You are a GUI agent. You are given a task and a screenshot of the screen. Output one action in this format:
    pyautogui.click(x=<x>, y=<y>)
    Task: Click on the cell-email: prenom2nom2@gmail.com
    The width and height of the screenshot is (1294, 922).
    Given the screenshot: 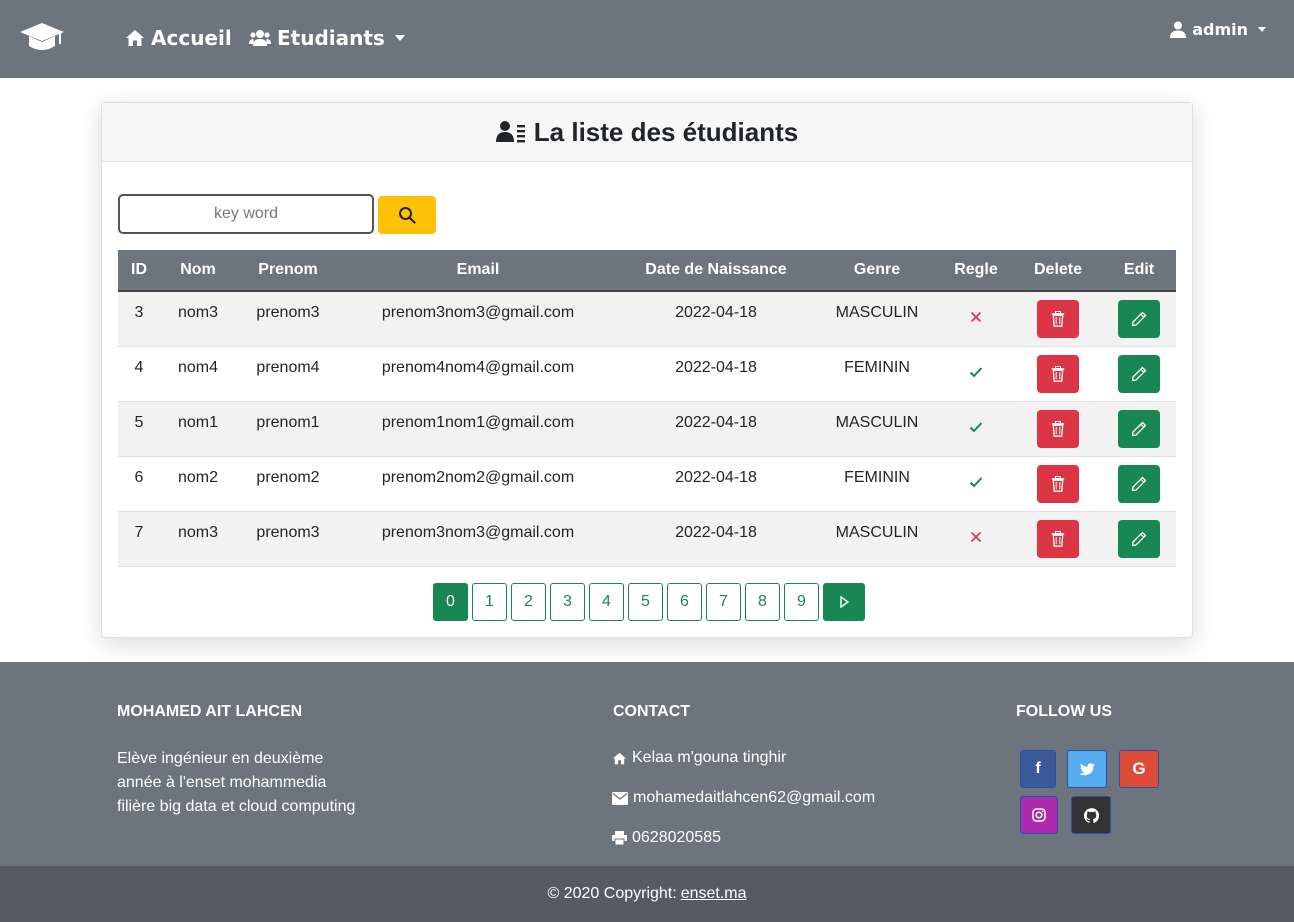 What is the action you would take?
    pyautogui.click(x=478, y=477)
    